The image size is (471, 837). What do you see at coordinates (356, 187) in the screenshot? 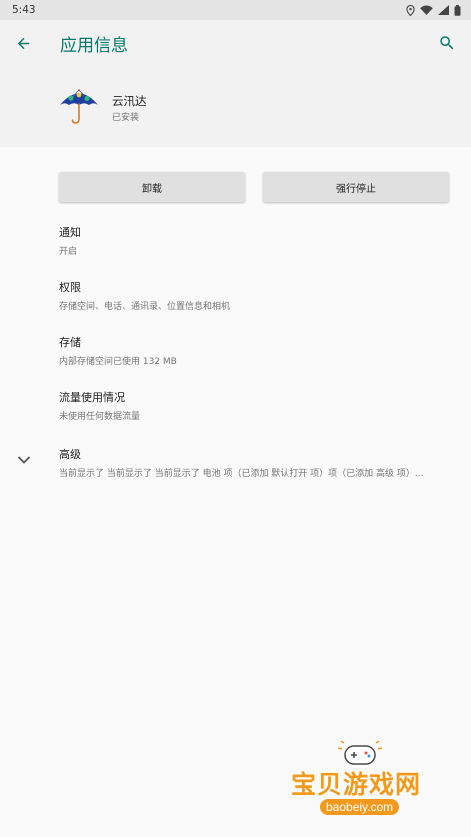
I see `force-stop-button: 强行停止` at bounding box center [356, 187].